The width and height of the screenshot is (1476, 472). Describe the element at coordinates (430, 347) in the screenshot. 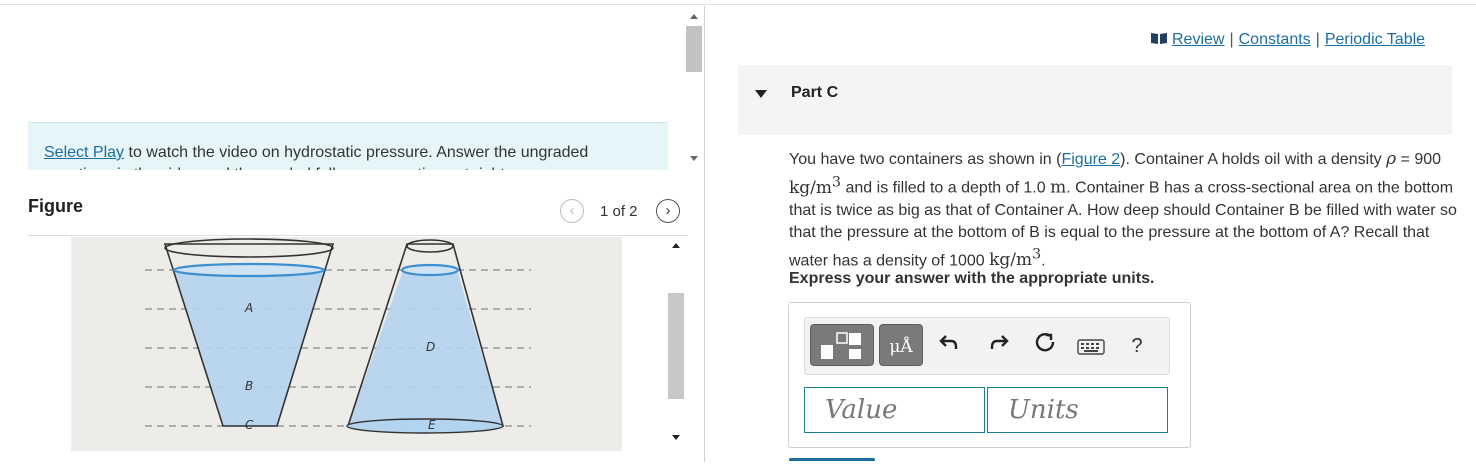

I see `label-d: D` at that location.